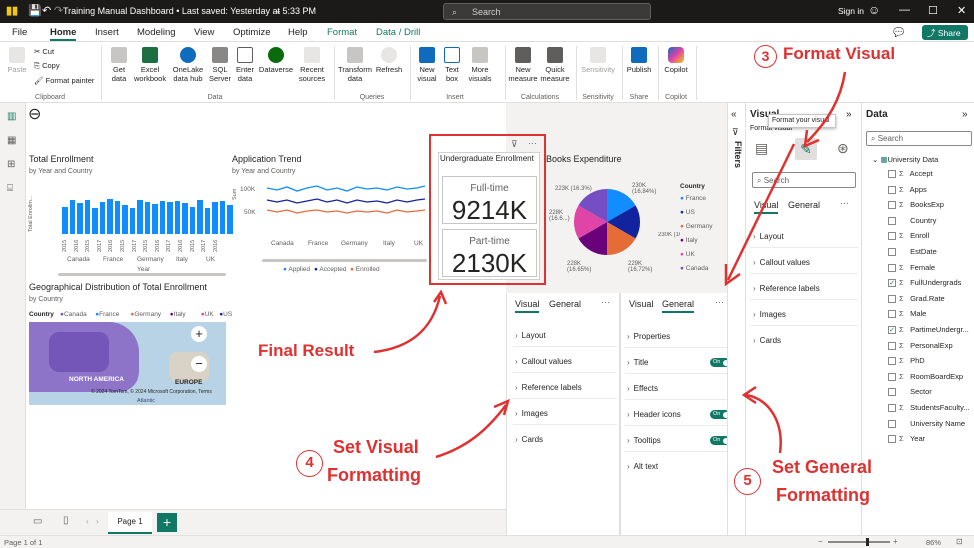  What do you see at coordinates (908, 236) in the screenshot?
I see `field-item: Σ Enroll` at bounding box center [908, 236].